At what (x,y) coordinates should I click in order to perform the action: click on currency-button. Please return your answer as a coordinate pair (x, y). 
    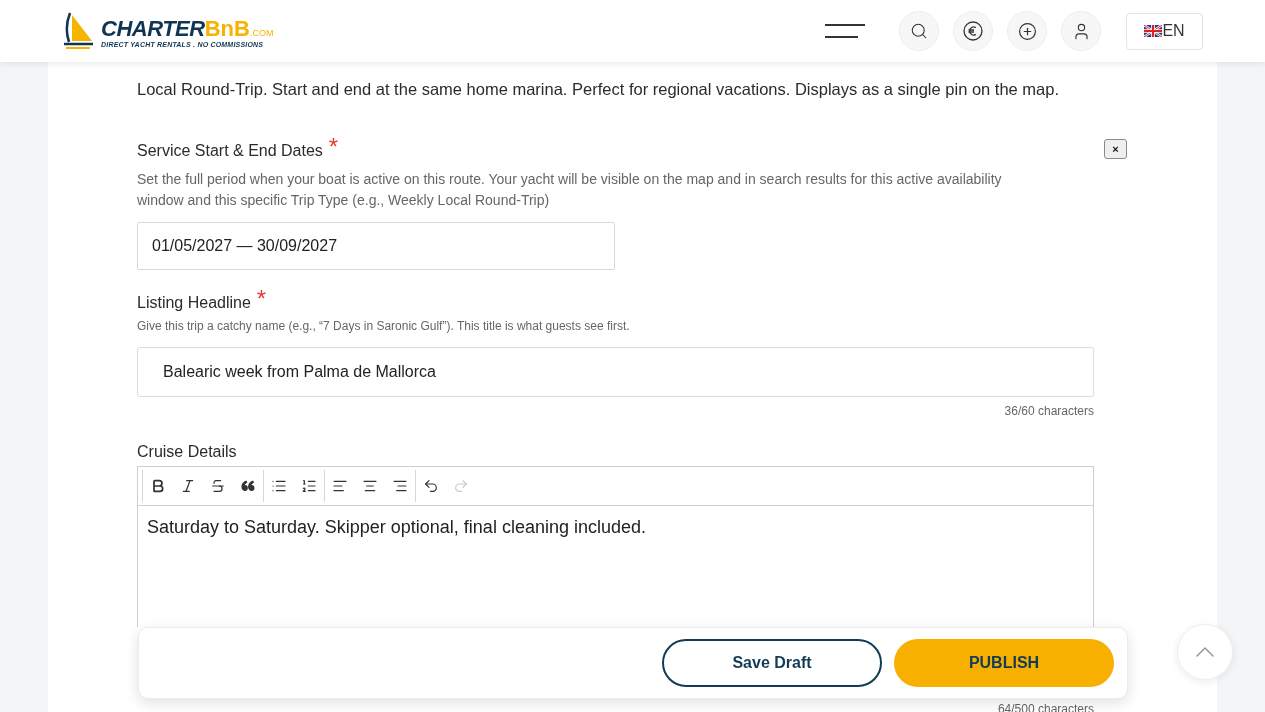
    Looking at the image, I should click on (973, 31).